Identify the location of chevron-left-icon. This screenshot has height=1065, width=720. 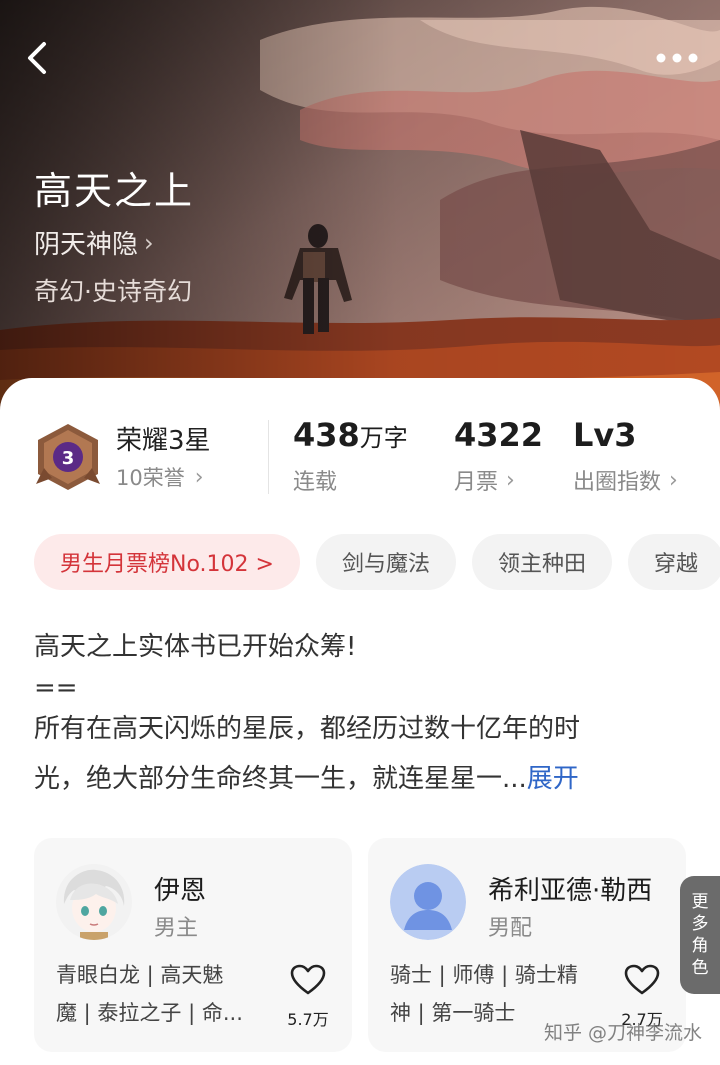
(37, 58).